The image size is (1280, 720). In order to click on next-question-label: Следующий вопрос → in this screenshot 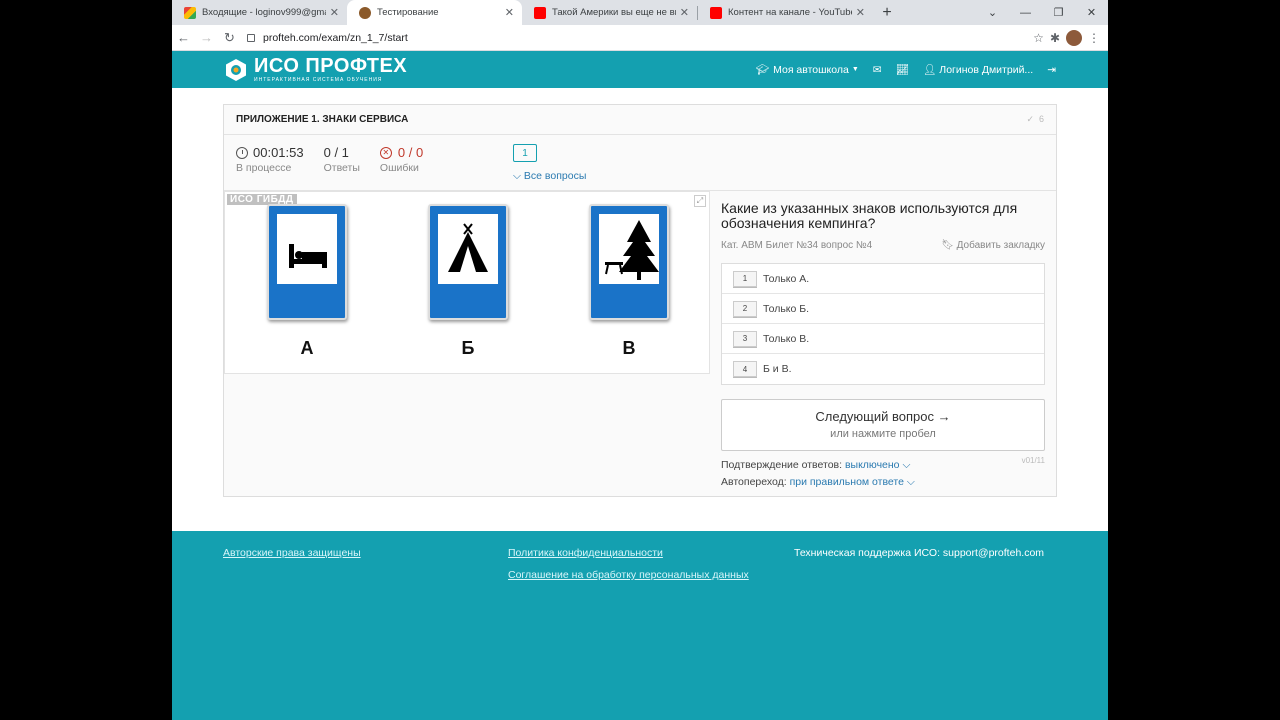, I will do `click(883, 417)`.